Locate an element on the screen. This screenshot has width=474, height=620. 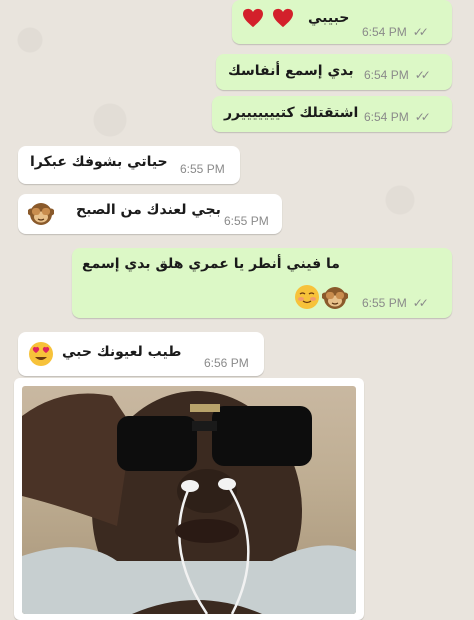
message-text: اشتقتلك كتيييييييرر is located at coordinates (291, 113).